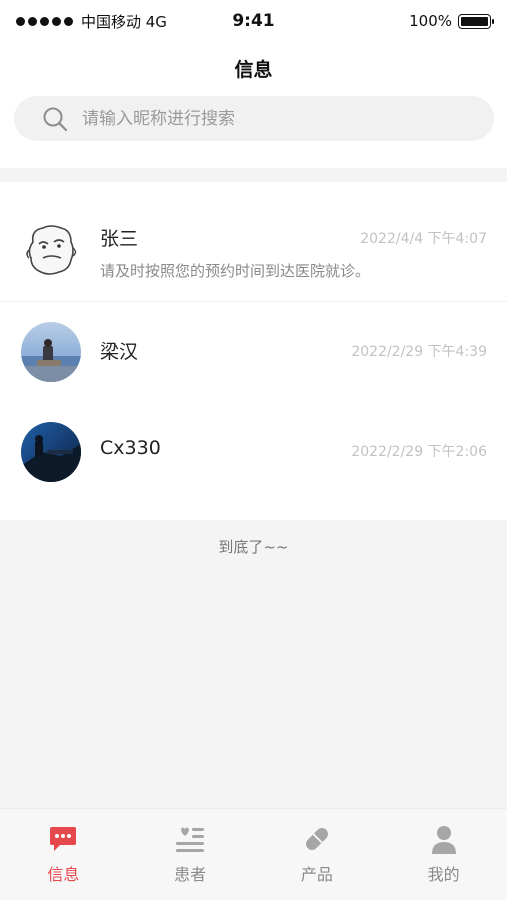 The height and width of the screenshot is (900, 507). Describe the element at coordinates (317, 839) in the screenshot. I see `pill-icon` at that location.